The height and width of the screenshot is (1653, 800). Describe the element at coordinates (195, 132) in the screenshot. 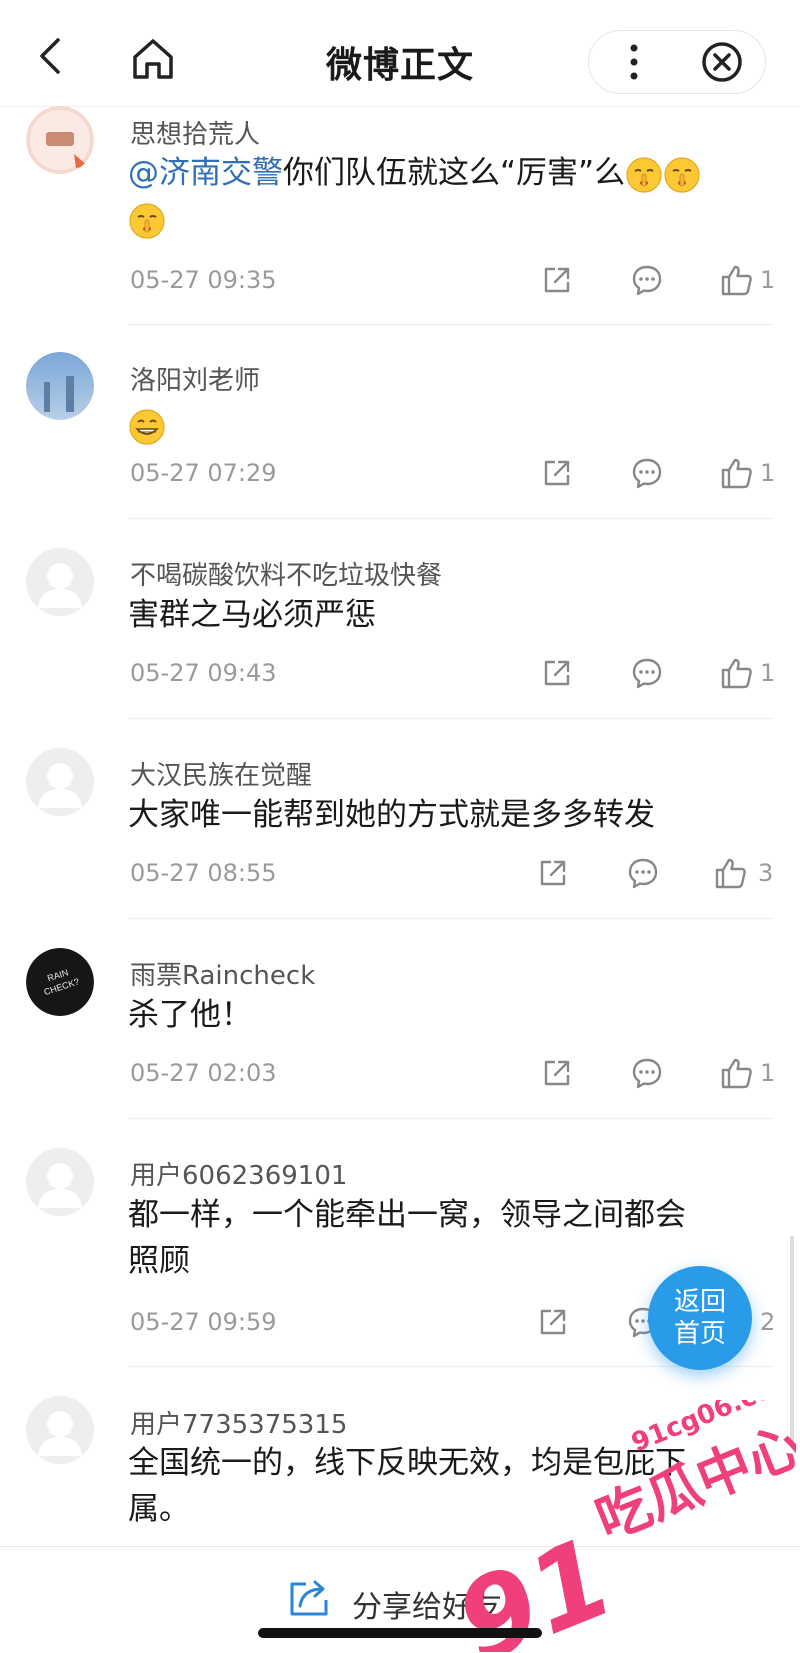

I see `comment-username: 思想拾荒人` at that location.